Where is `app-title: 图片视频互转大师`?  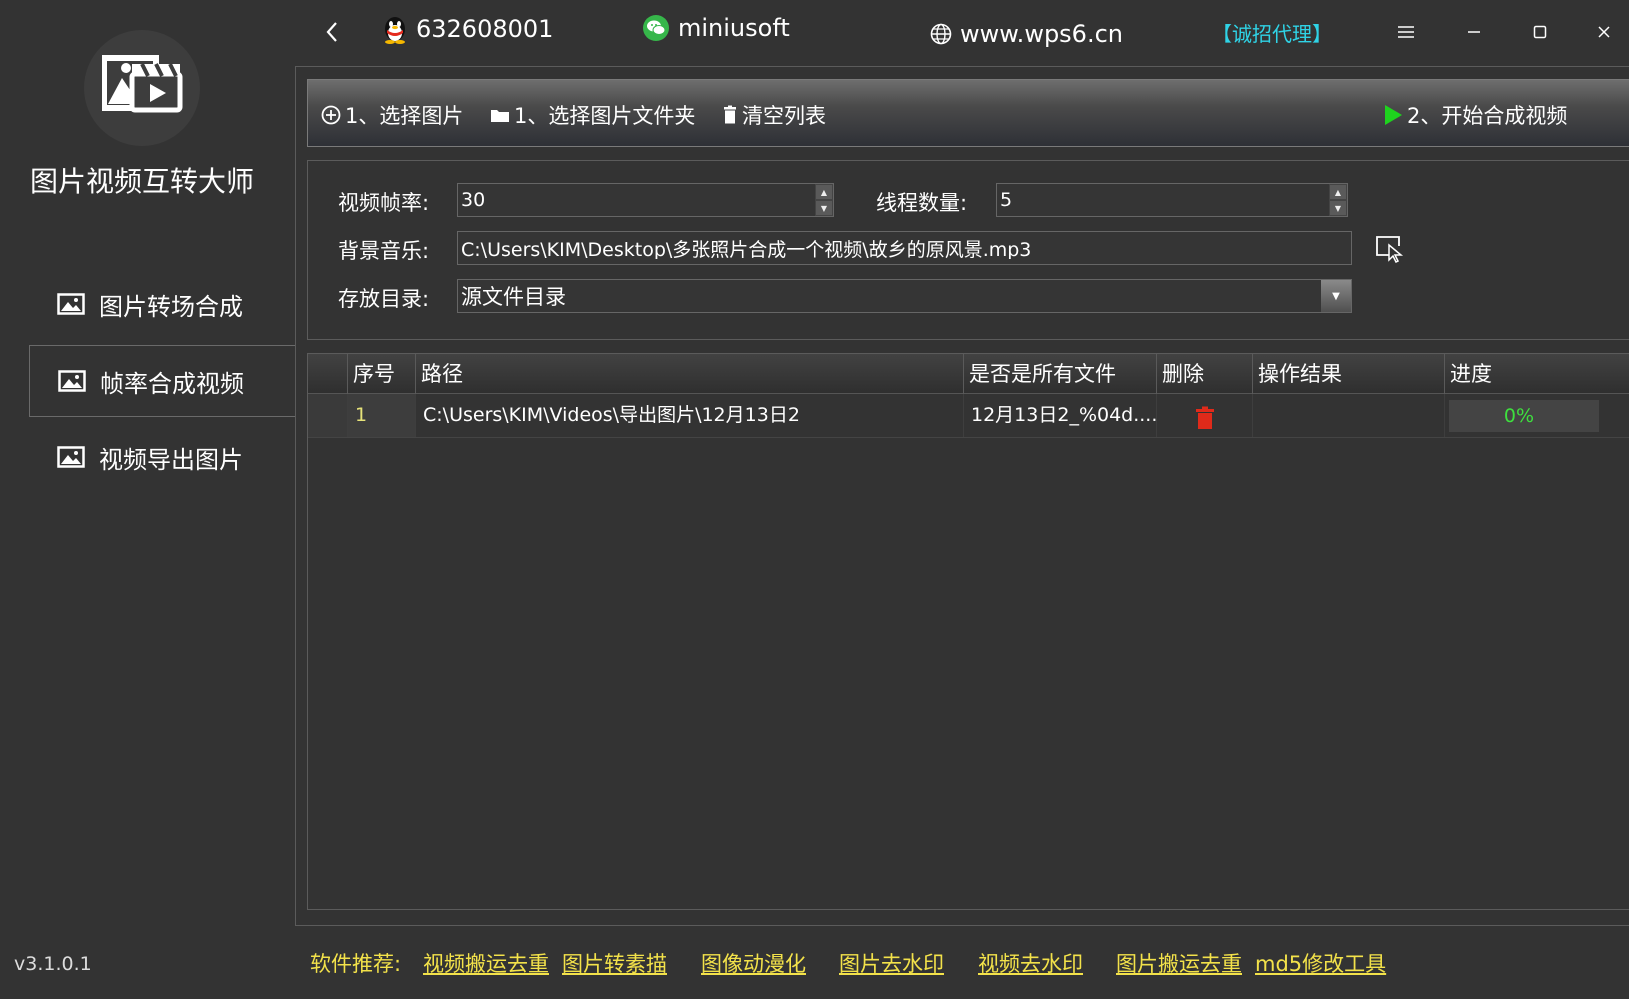 app-title: 图片视频互转大师 is located at coordinates (141, 181).